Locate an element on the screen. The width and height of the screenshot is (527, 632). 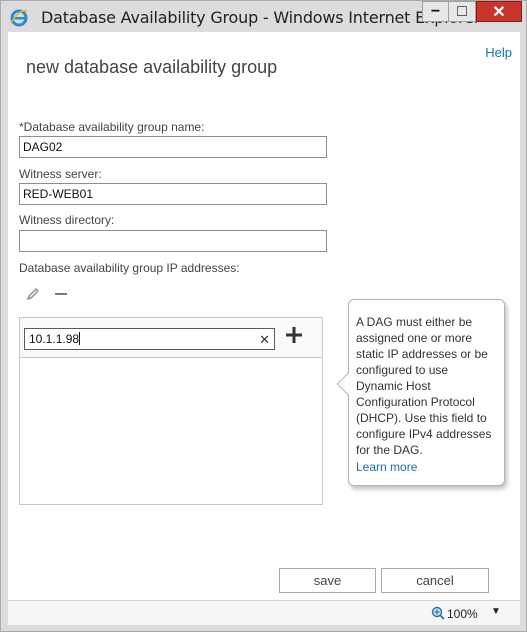
witness-directory-input is located at coordinates (173, 241).